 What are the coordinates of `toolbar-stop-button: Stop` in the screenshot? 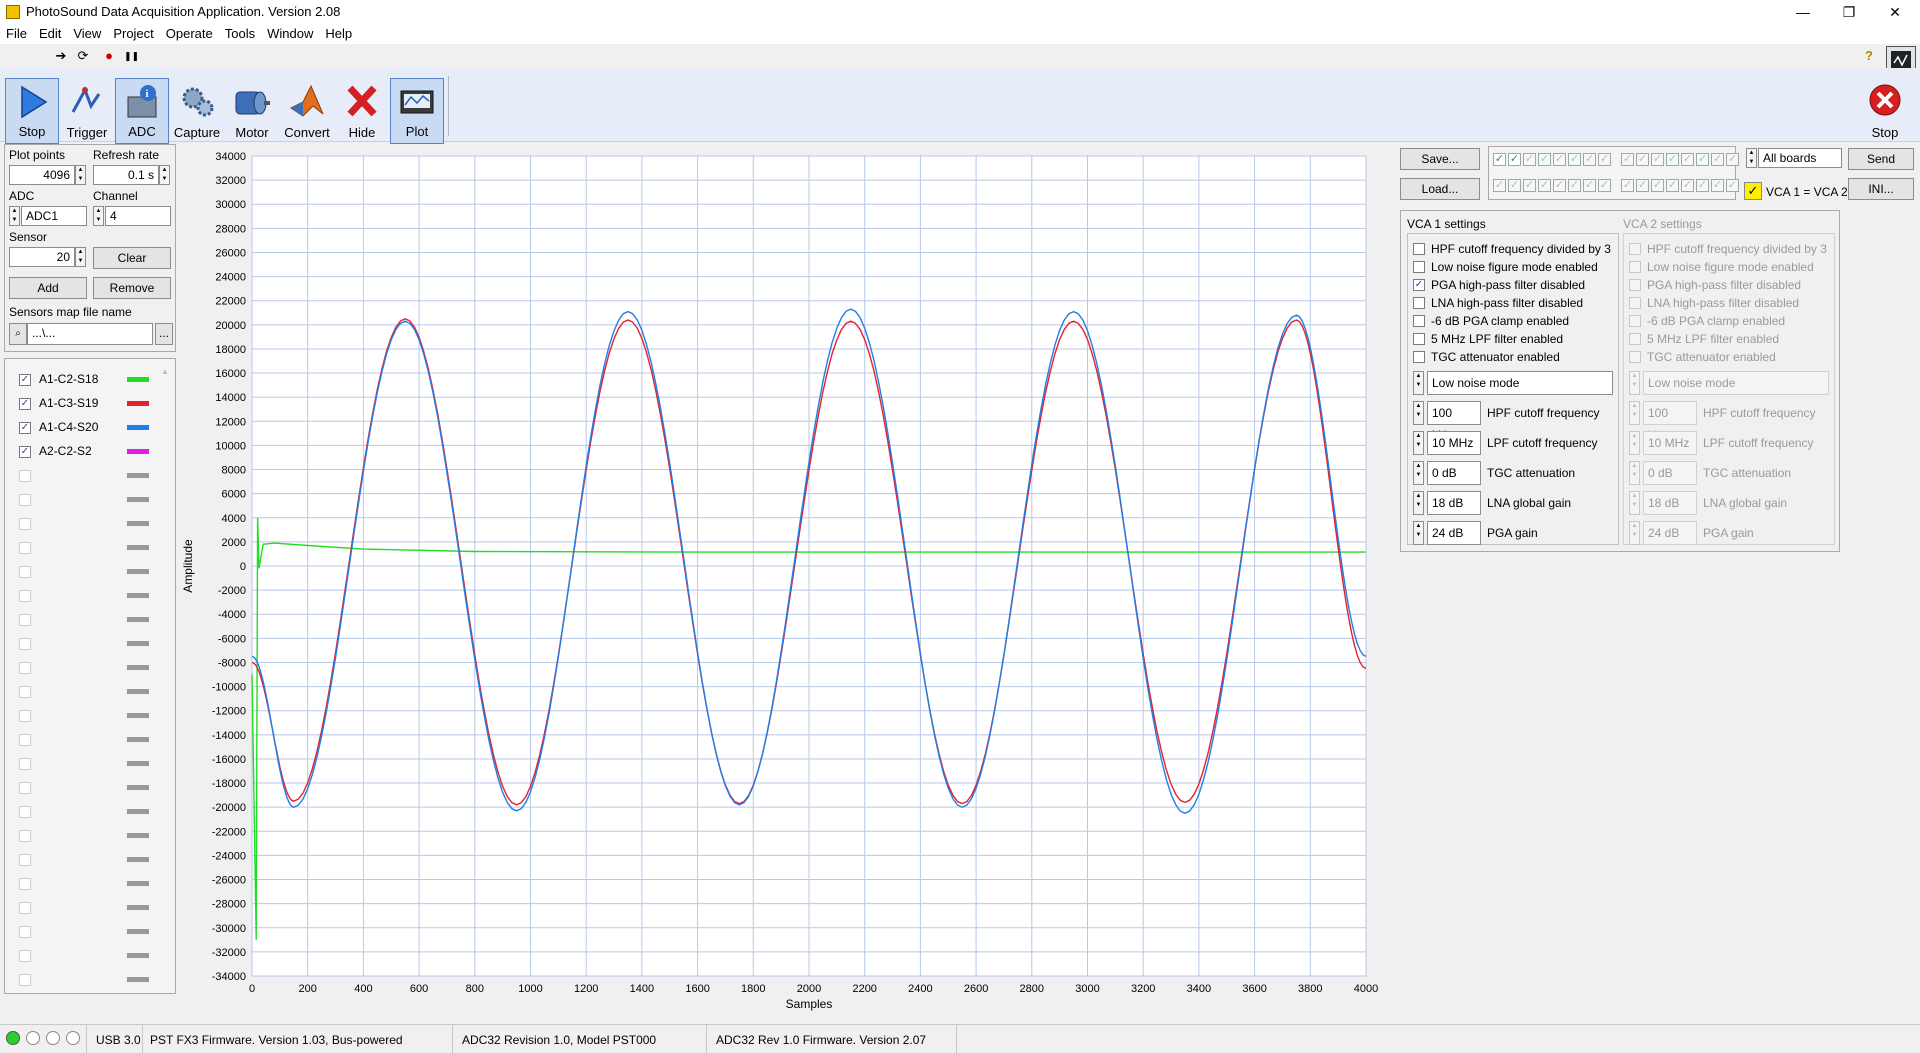 It's located at (32, 111).